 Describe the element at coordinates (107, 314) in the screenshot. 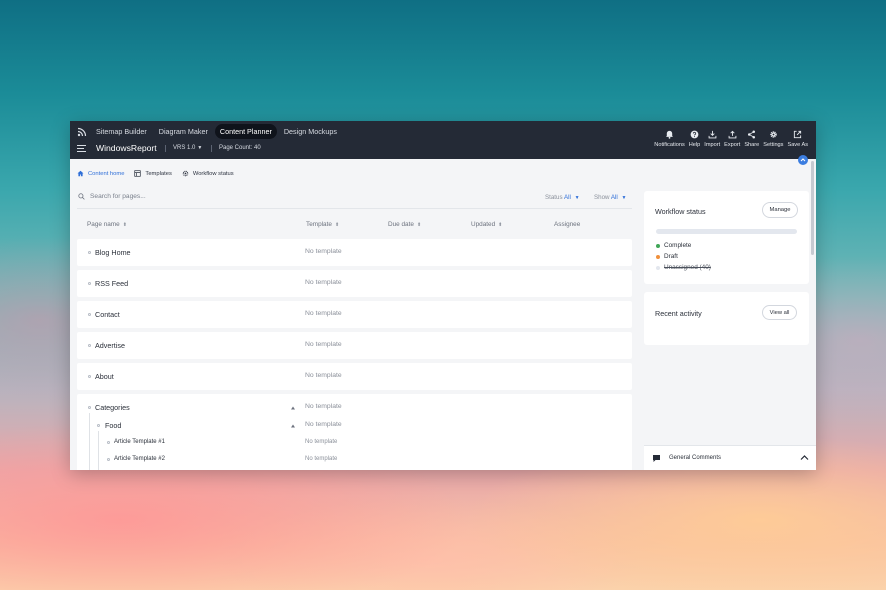

I see `page-name: Contact` at that location.